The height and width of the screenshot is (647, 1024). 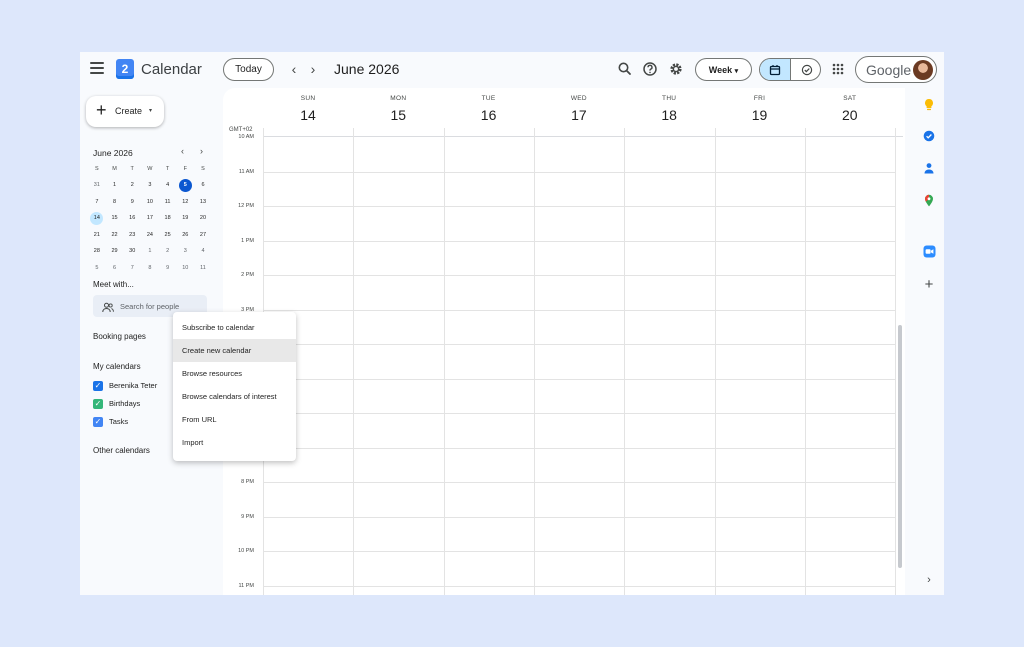 I want to click on day-number: 17, so click(x=579, y=115).